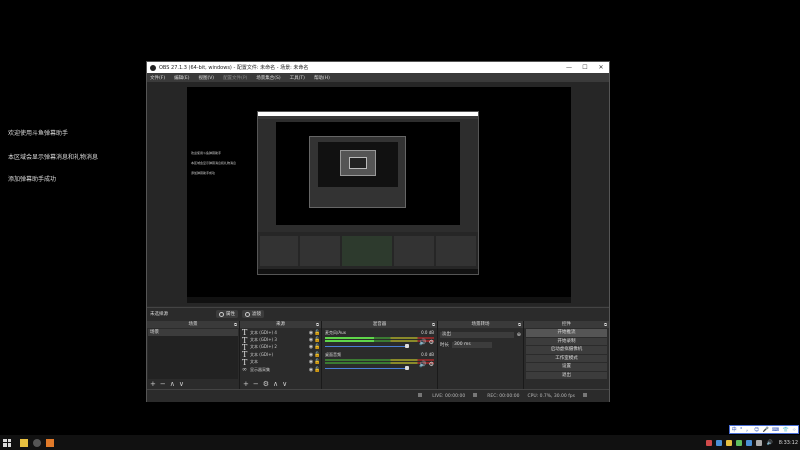  What do you see at coordinates (266, 384) in the screenshot?
I see `source-settings-button: ⚙` at bounding box center [266, 384].